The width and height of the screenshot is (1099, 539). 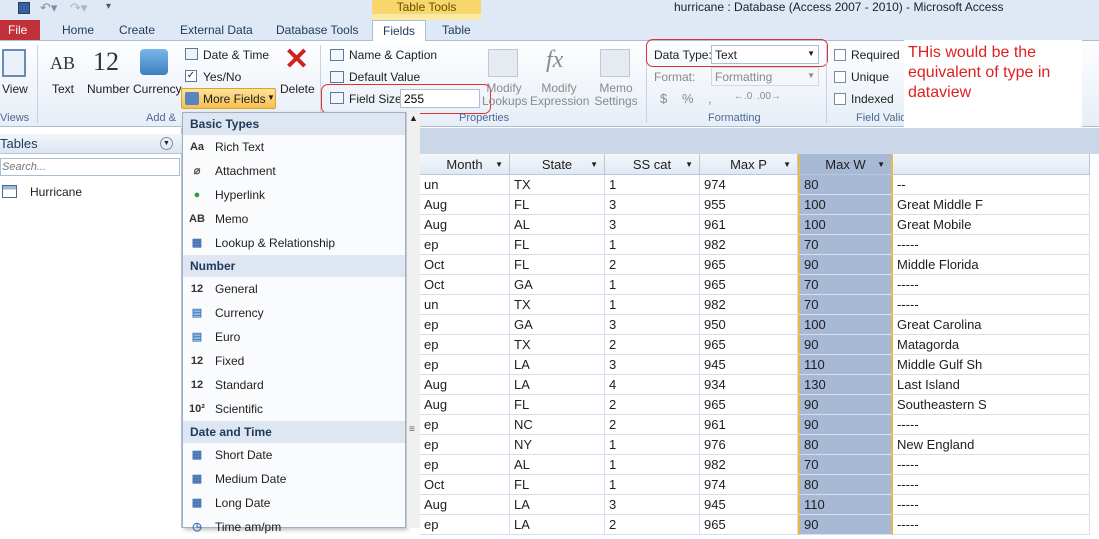 What do you see at coordinates (991, 325) in the screenshot?
I see `table-cell: Great Carolina` at bounding box center [991, 325].